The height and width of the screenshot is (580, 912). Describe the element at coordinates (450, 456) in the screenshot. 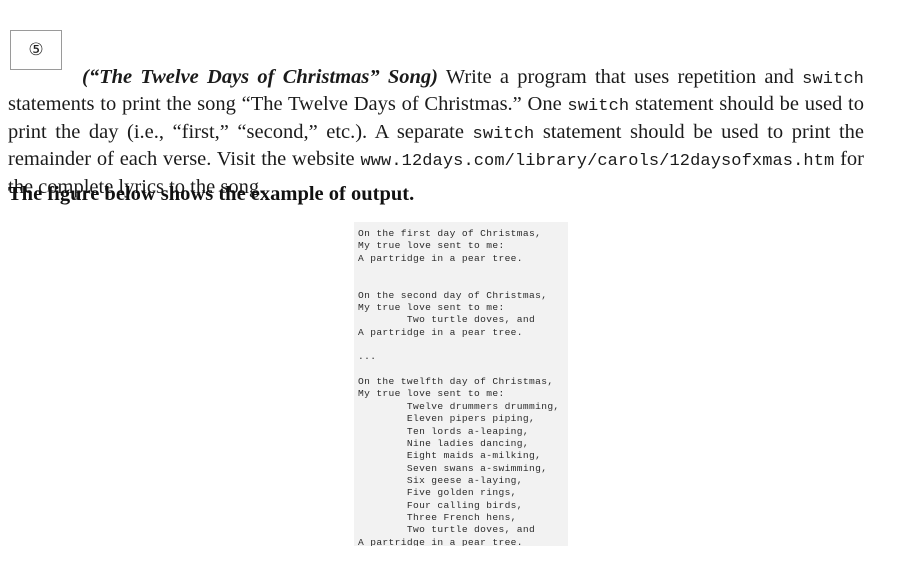

I see `output-line: Eight maids a-milking,` at that location.